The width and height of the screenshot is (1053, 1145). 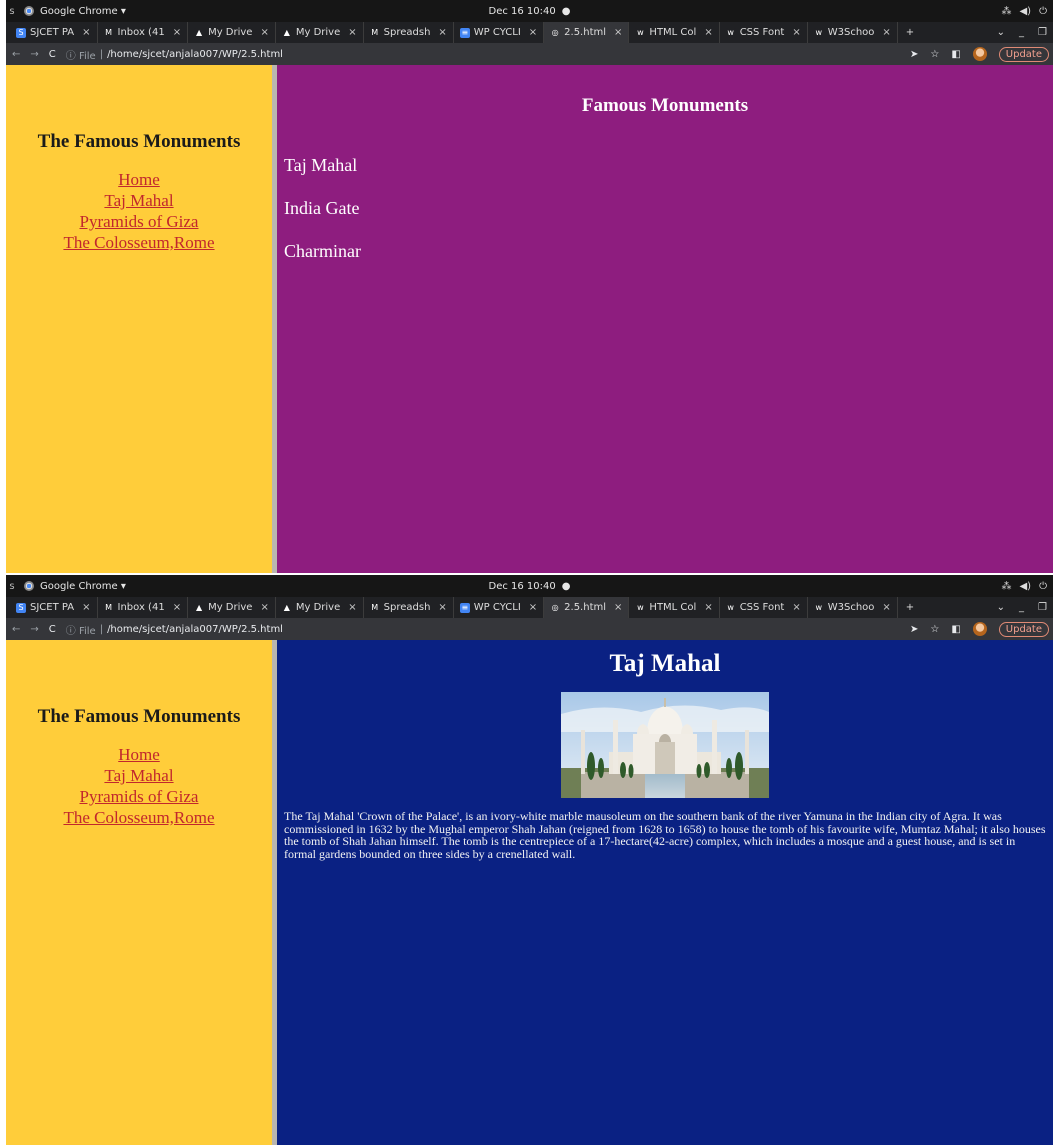 I want to click on tab-label: HTML Col, so click(x=673, y=607).